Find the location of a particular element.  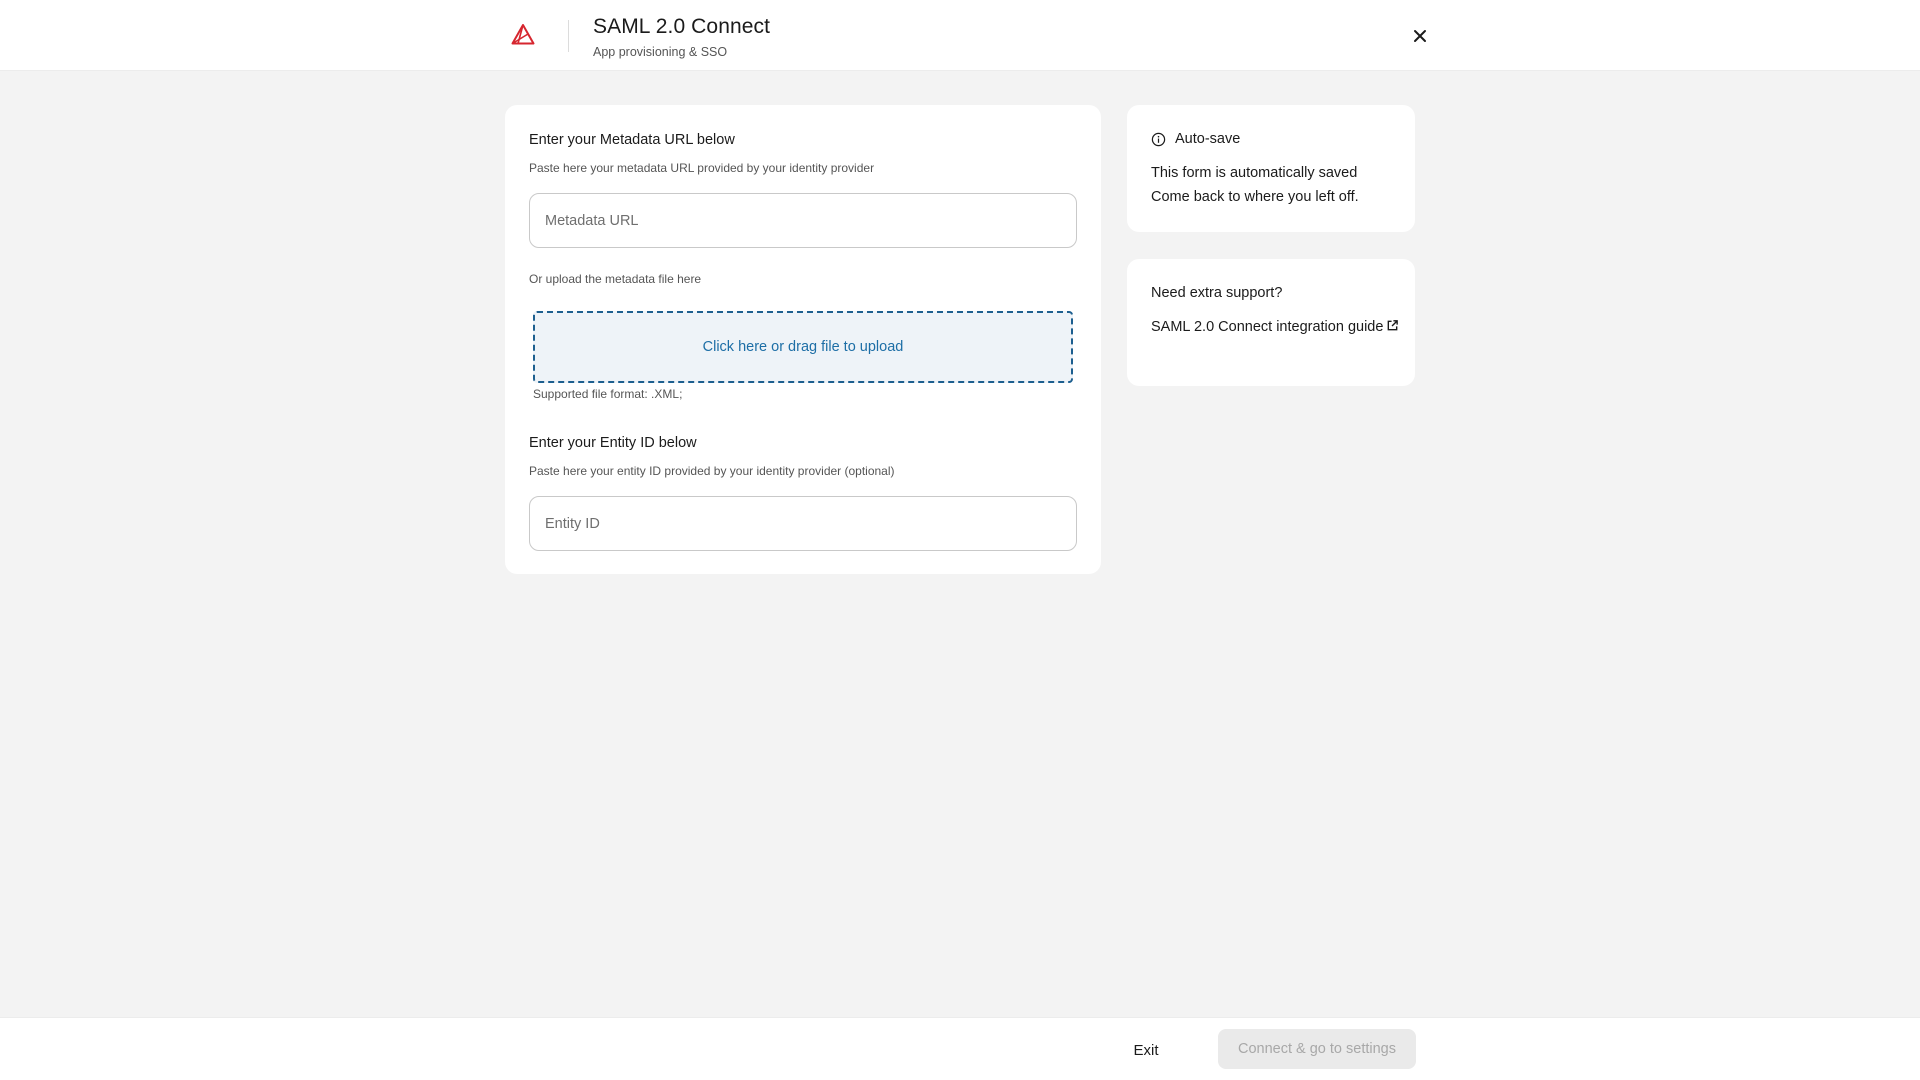

upload-label: Or upload the metadata file here is located at coordinates (615, 279).